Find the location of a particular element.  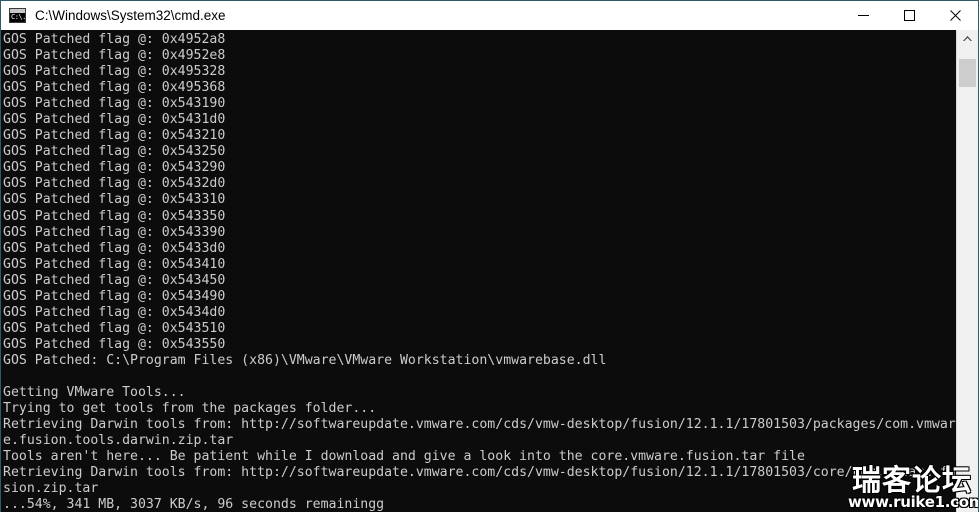

maximize-icon is located at coordinates (909, 15).